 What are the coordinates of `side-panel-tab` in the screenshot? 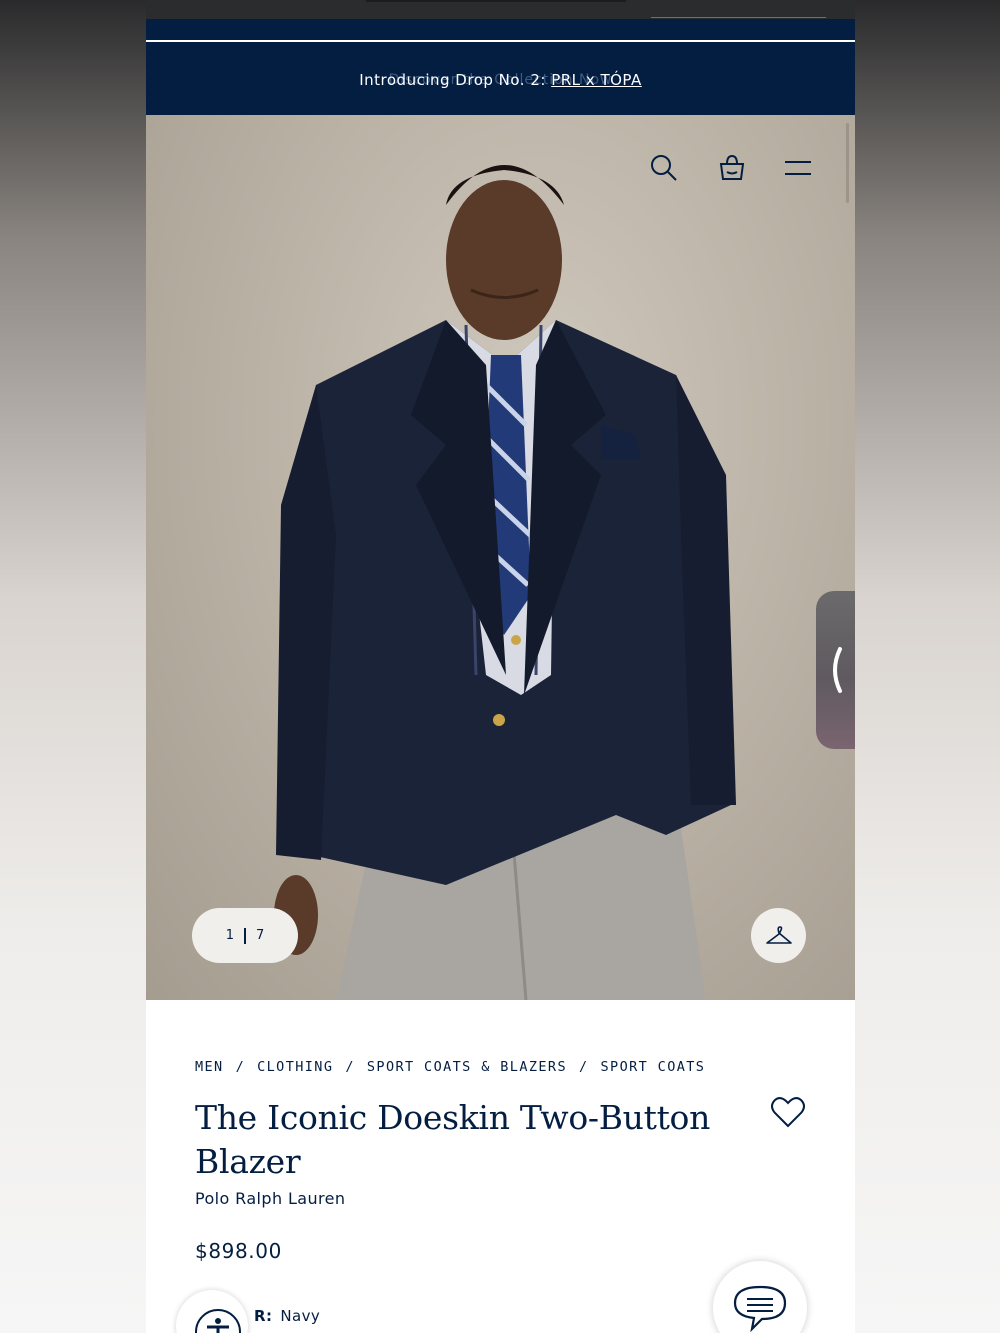 It's located at (835, 670).